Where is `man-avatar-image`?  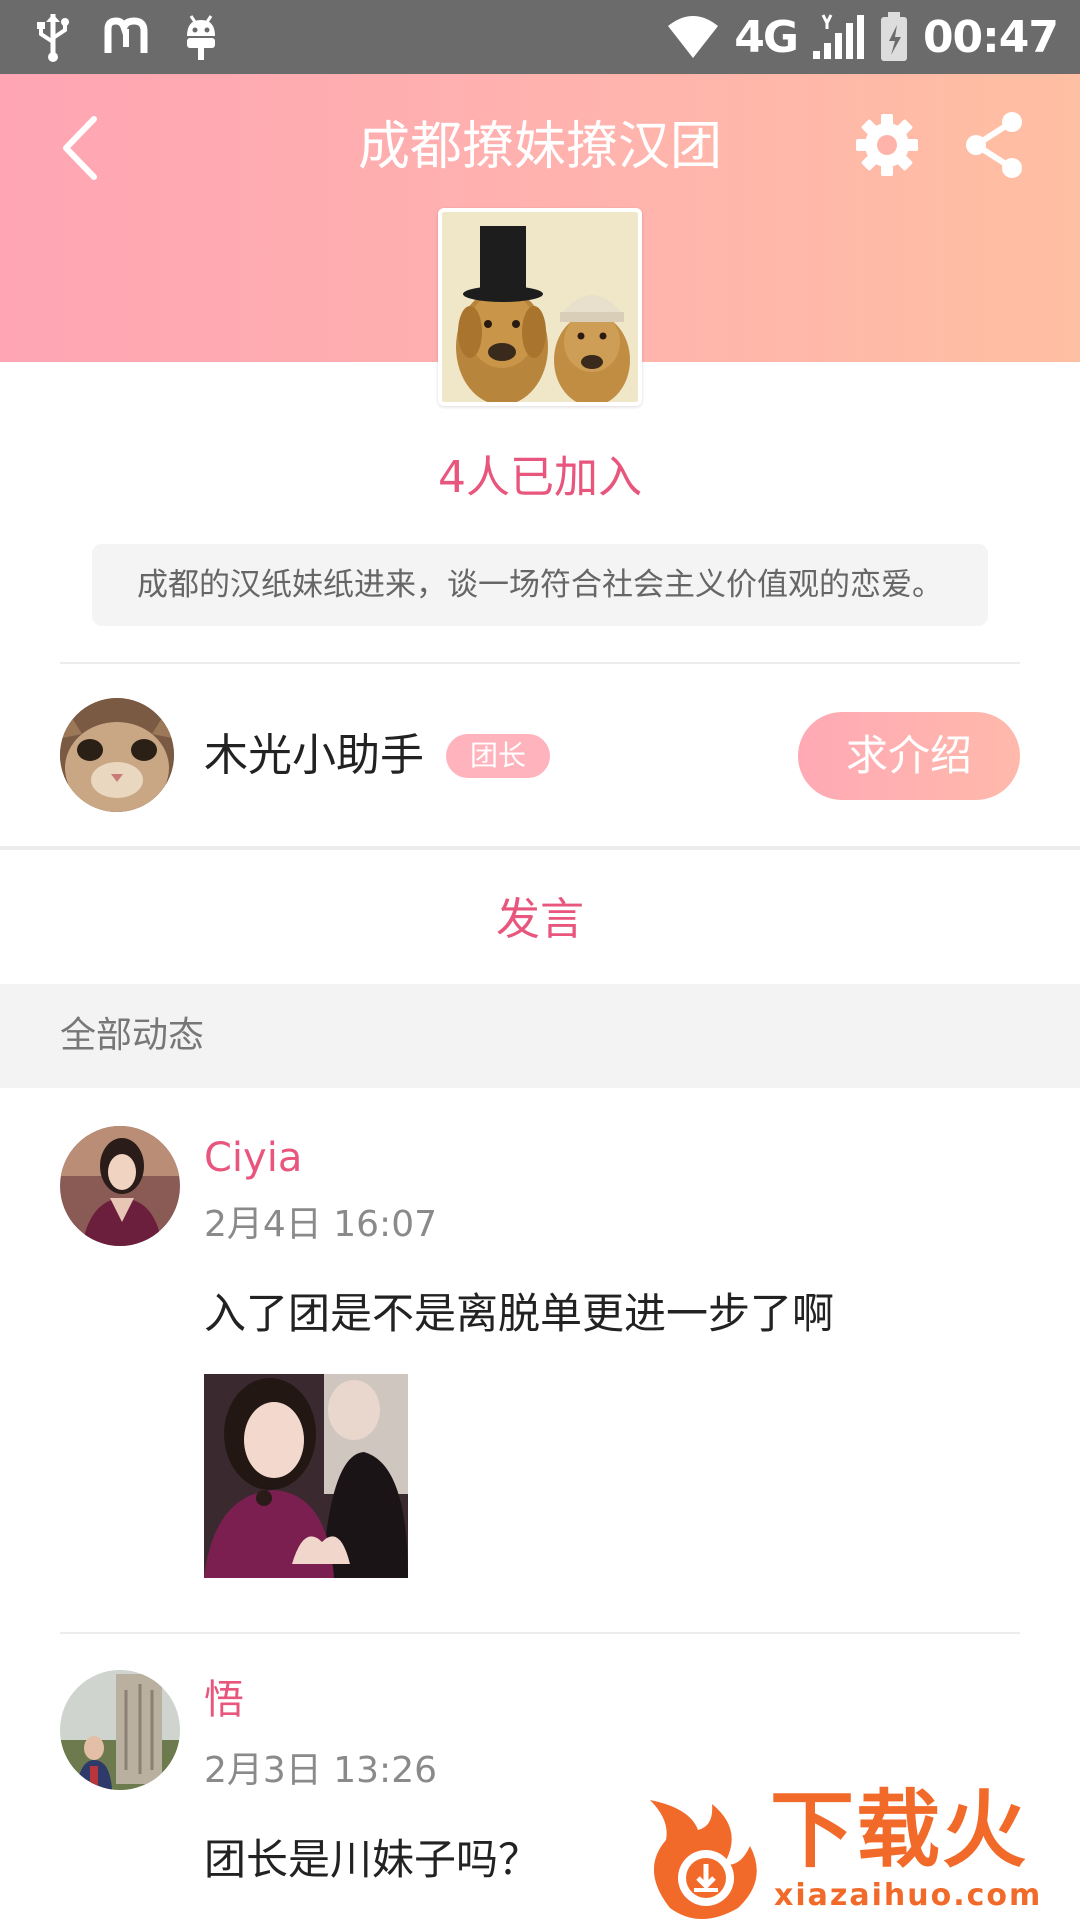
man-avatar-image is located at coordinates (120, 1730).